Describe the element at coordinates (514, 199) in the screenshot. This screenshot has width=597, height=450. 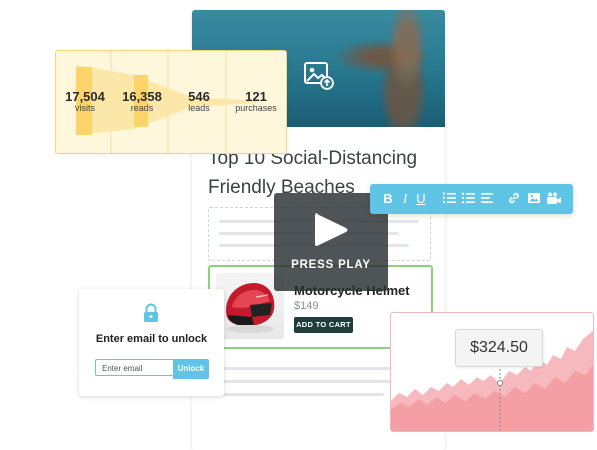
I see `link-icon` at that location.